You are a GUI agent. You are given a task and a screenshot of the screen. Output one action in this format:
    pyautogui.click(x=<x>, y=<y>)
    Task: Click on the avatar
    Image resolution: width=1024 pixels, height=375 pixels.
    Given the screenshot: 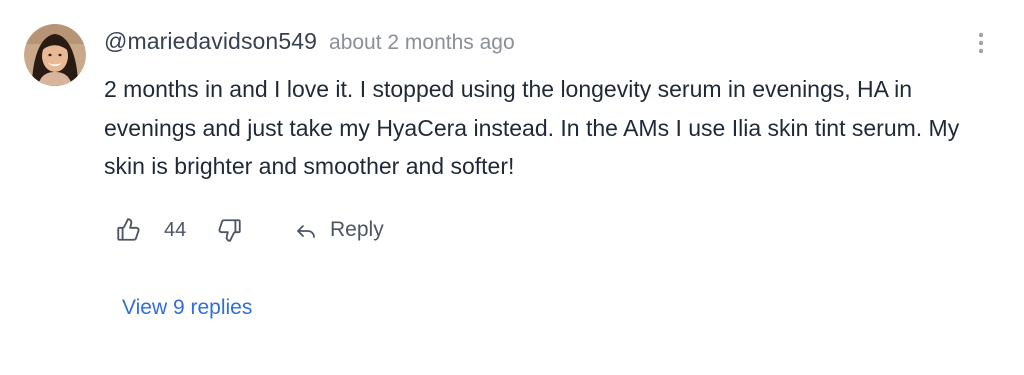 What is the action you would take?
    pyautogui.click(x=55, y=55)
    